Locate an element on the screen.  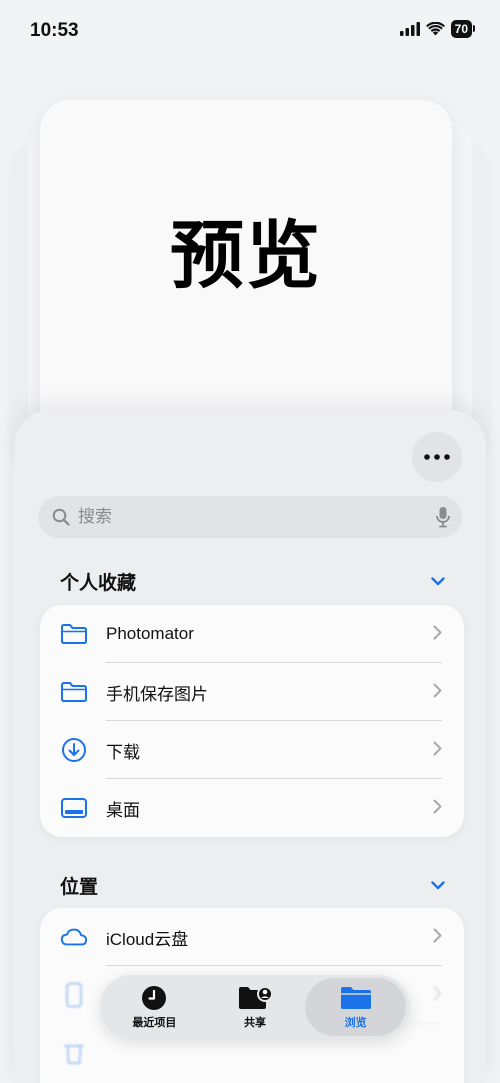
cellular-signal-icon is located at coordinates (409, 29).